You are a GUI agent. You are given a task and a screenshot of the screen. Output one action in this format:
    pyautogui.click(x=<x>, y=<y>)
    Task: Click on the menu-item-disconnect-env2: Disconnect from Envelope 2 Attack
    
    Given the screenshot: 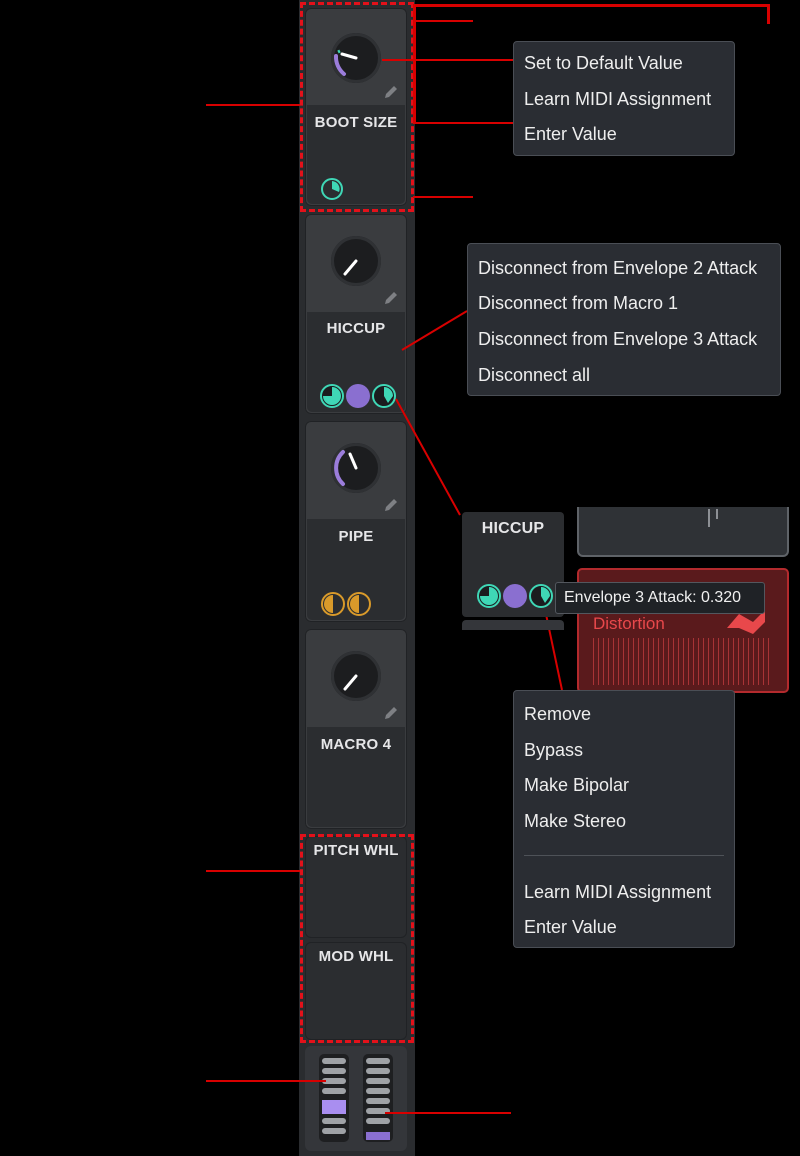 What is the action you would take?
    pyautogui.click(x=617, y=268)
    